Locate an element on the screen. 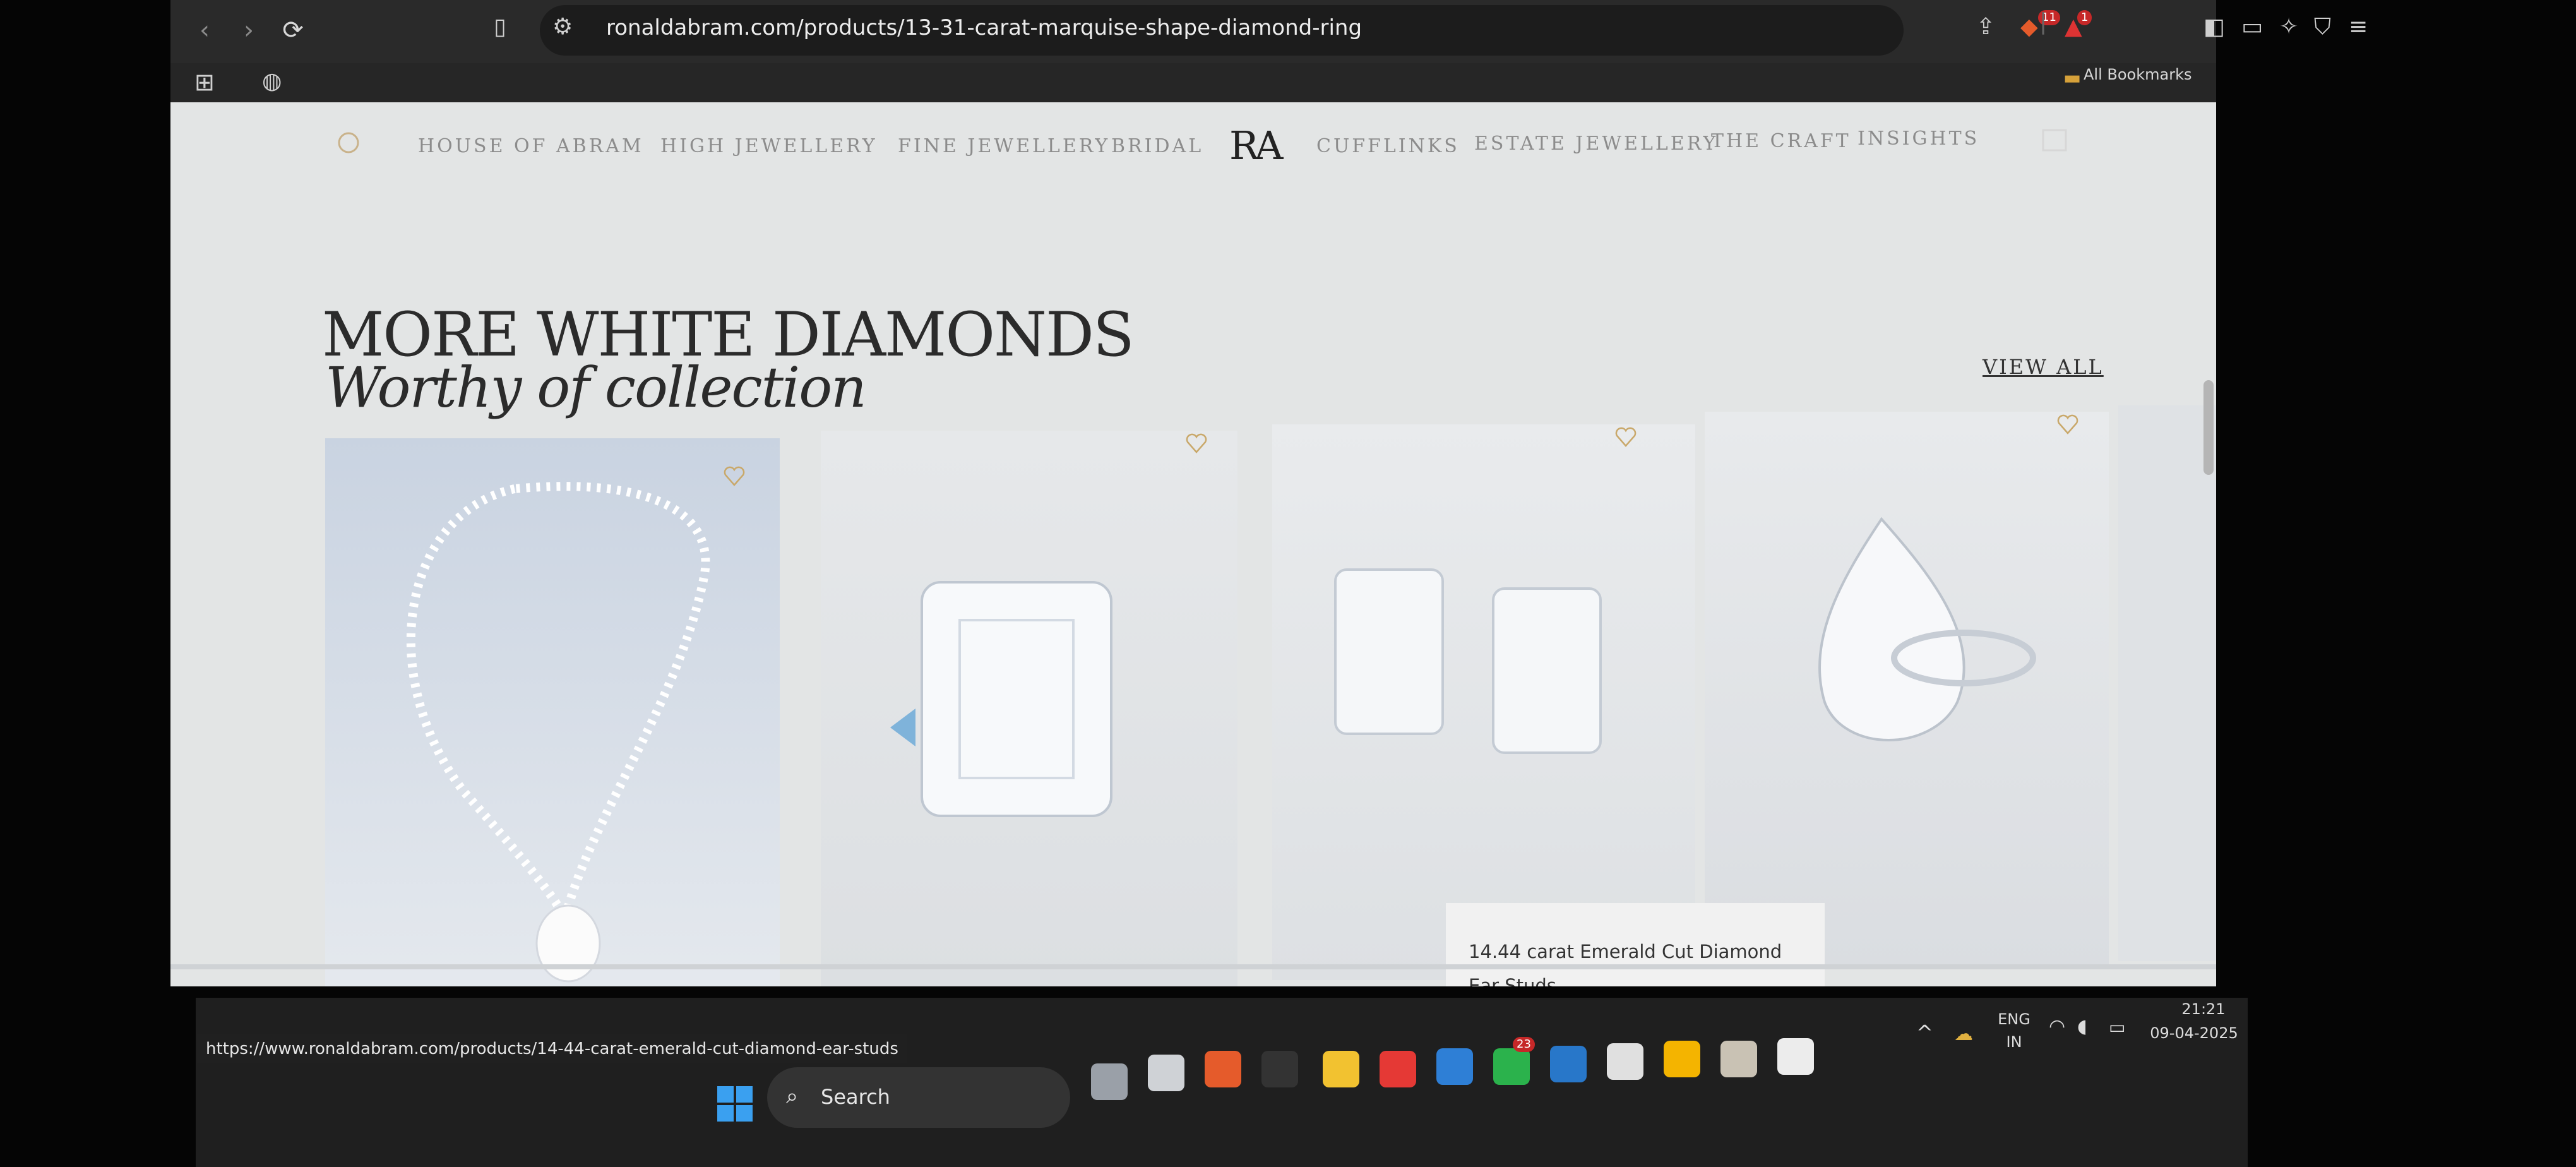 The image size is (2576, 1167). search-icon: ⌕ is located at coordinates (792, 1096).